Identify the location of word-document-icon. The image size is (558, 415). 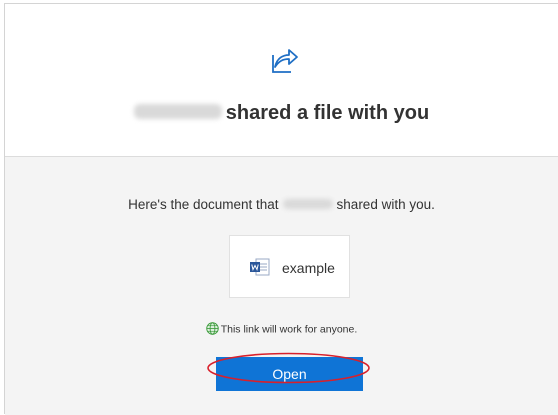
(260, 267).